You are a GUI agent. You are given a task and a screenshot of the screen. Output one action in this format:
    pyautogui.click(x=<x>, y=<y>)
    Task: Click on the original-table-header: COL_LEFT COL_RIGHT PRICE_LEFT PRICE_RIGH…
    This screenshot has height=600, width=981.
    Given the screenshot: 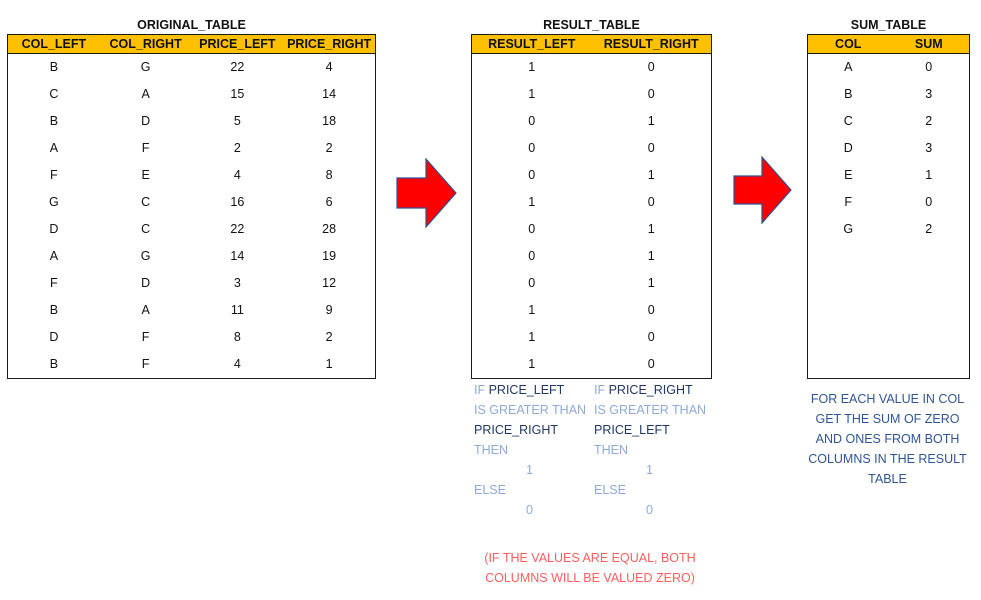 What is the action you would take?
    pyautogui.click(x=191, y=44)
    